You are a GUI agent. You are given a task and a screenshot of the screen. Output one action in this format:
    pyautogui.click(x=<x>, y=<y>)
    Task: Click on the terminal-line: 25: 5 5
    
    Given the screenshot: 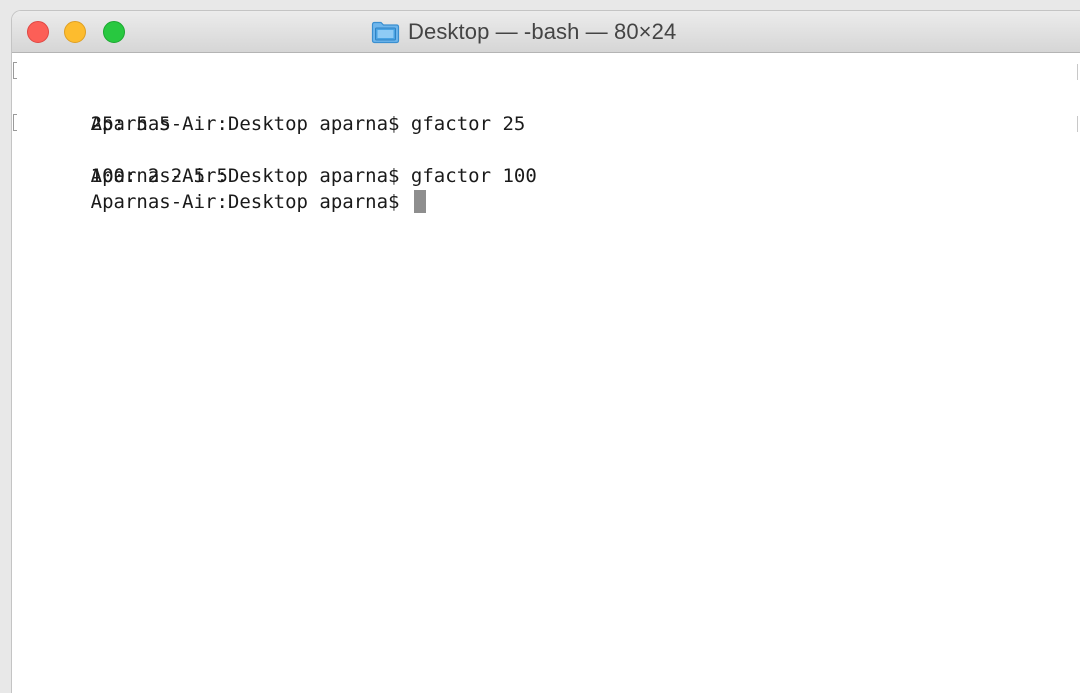 What is the action you would take?
    pyautogui.click(x=551, y=110)
    